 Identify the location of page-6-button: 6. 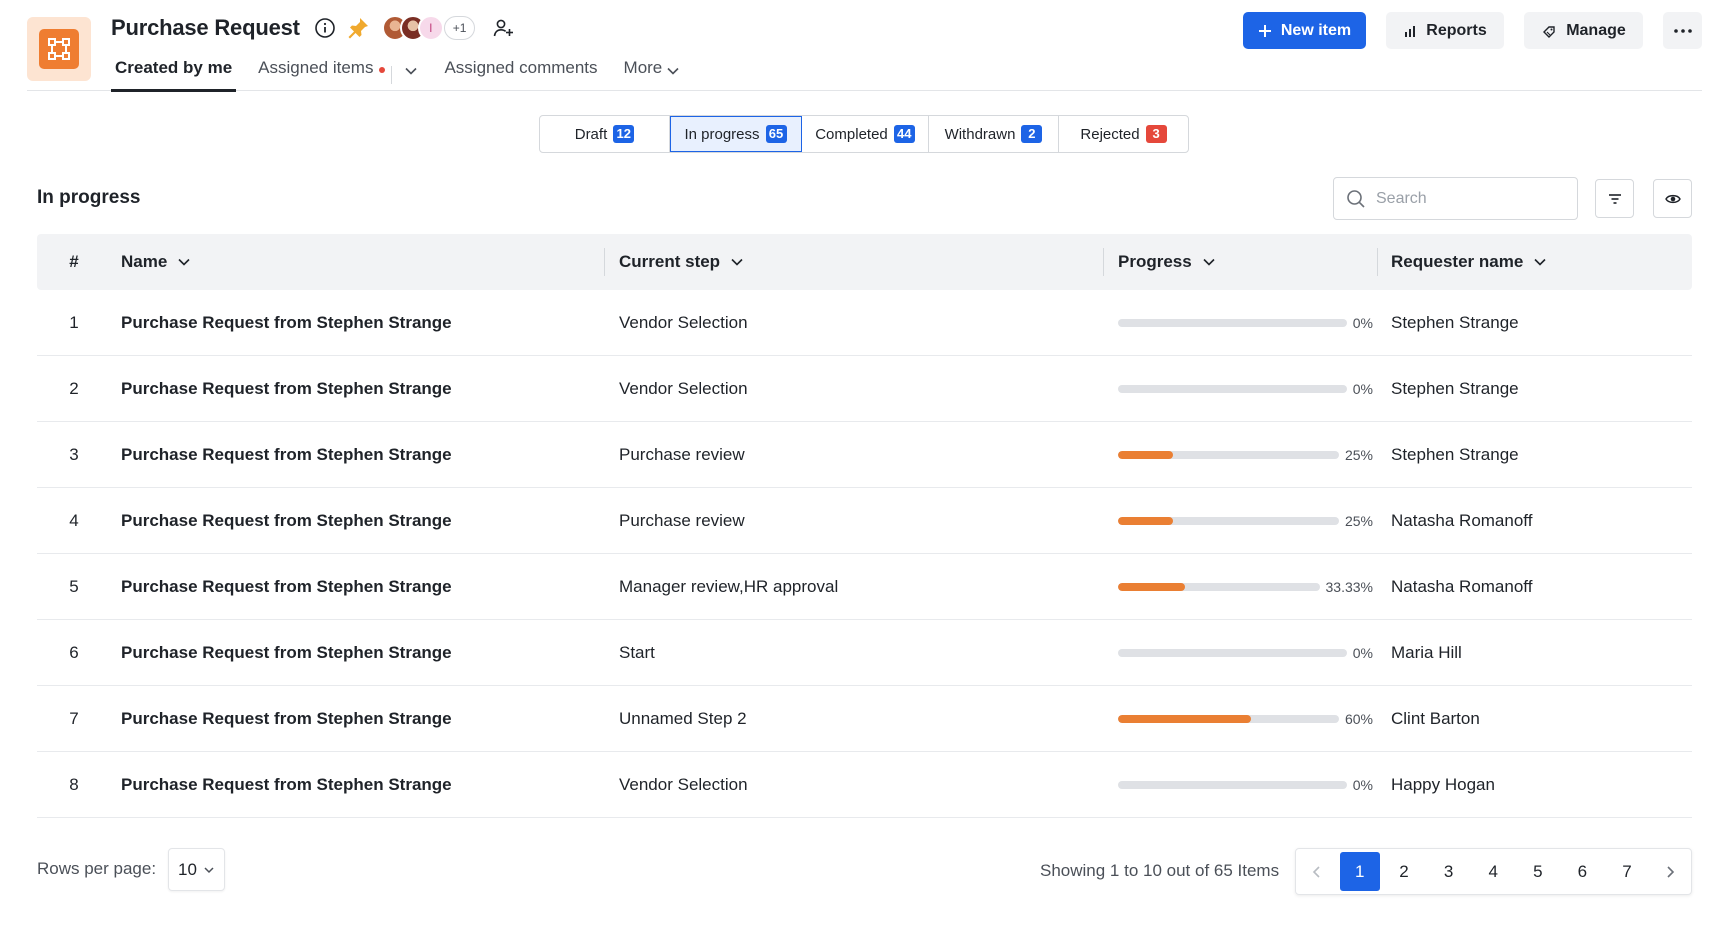
(1582, 871).